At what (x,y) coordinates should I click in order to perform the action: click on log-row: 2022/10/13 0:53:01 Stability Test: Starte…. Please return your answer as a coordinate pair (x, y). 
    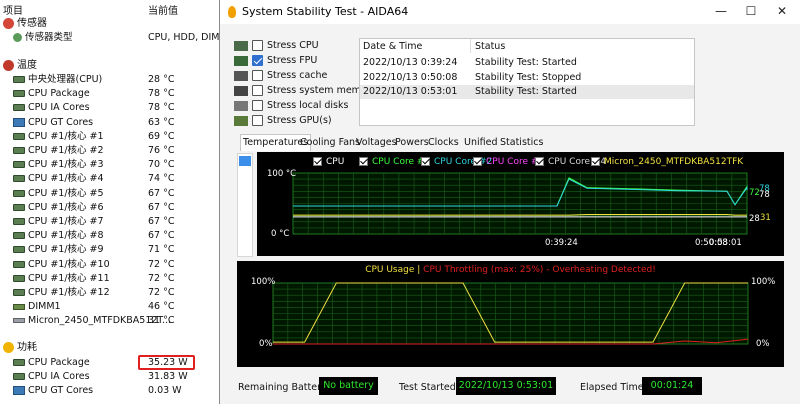
    Looking at the image, I should click on (527, 92).